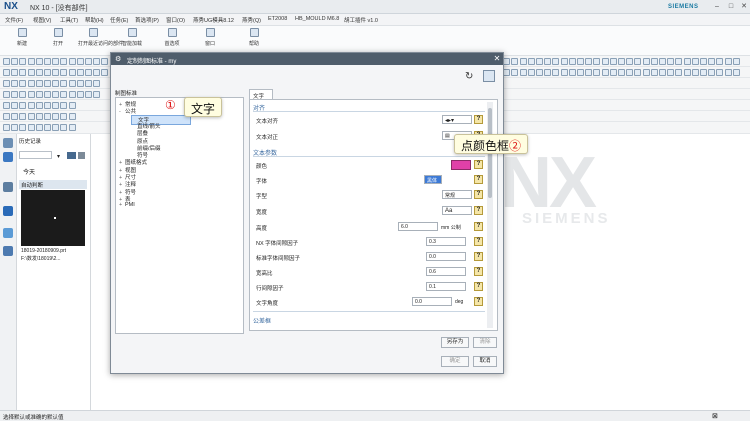 The height and width of the screenshot is (421, 750). I want to click on menu-hugong-plugin: 胡工插件 v1.0, so click(361, 20).